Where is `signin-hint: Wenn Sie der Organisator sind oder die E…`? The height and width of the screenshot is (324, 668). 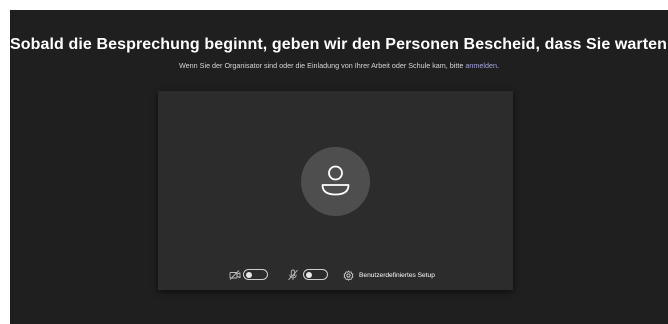
signin-hint: Wenn Sie der Organisator sind oder die E… is located at coordinates (339, 65).